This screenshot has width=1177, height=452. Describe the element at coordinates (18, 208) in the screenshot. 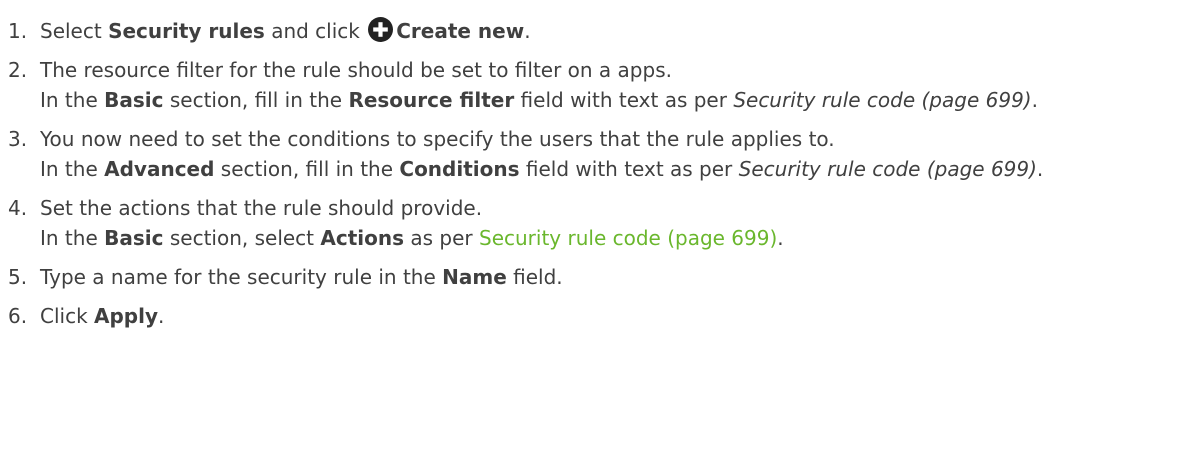

I see `step-number: 4.` at that location.